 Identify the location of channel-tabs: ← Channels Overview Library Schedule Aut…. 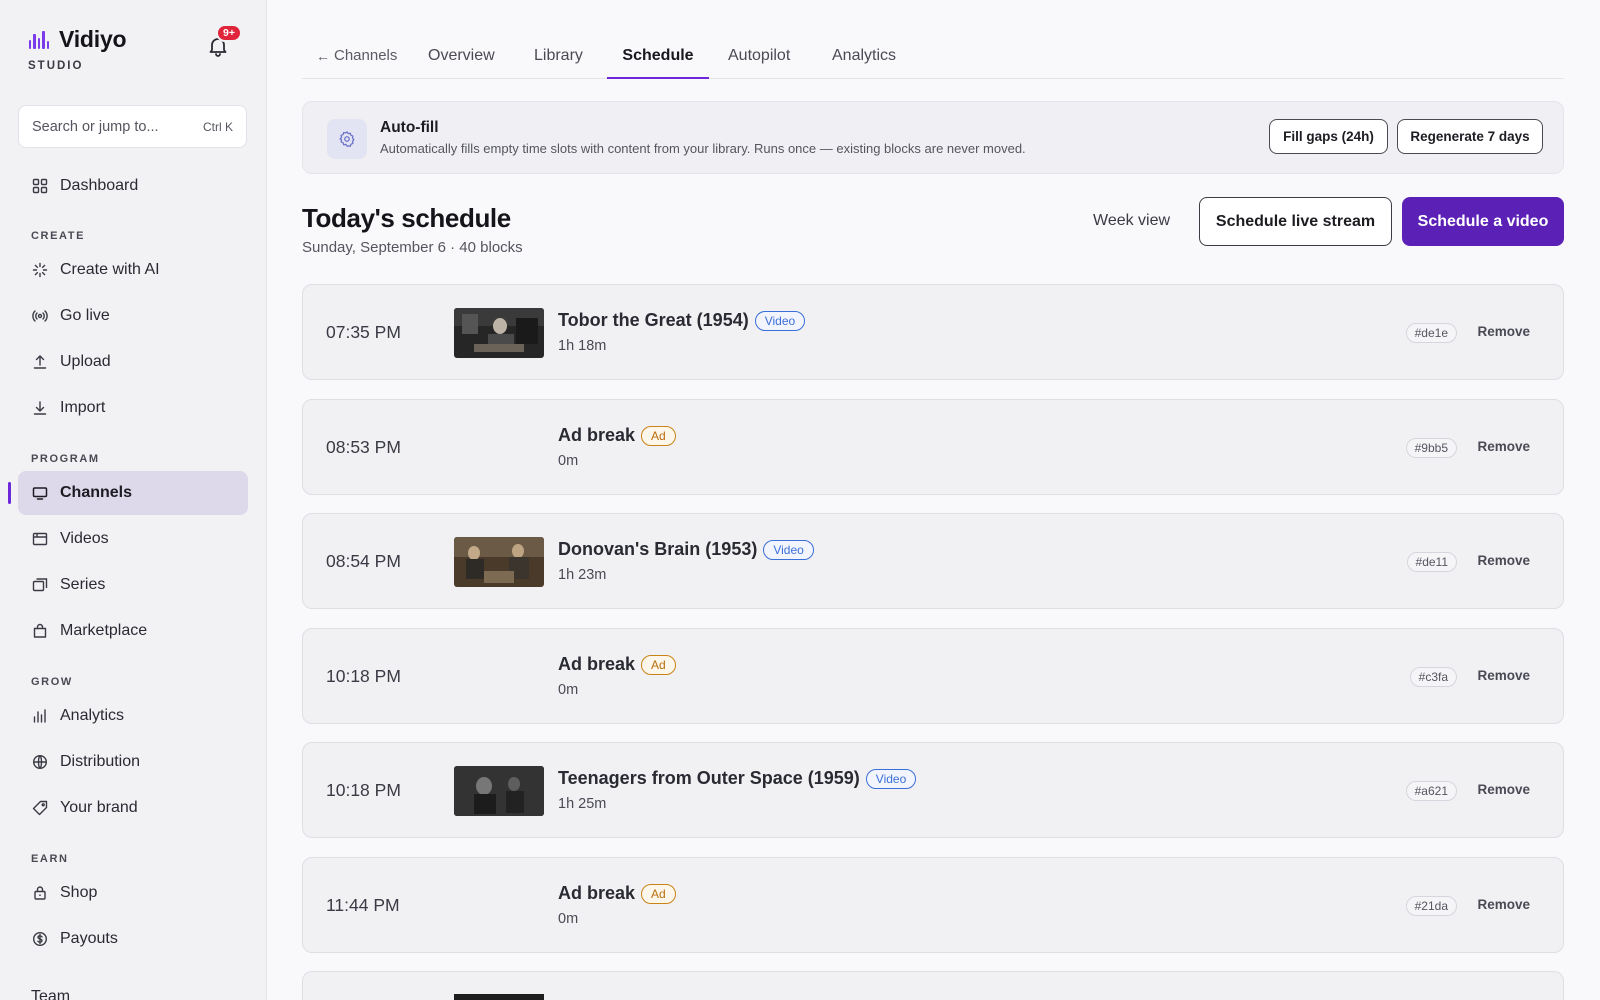
(933, 58).